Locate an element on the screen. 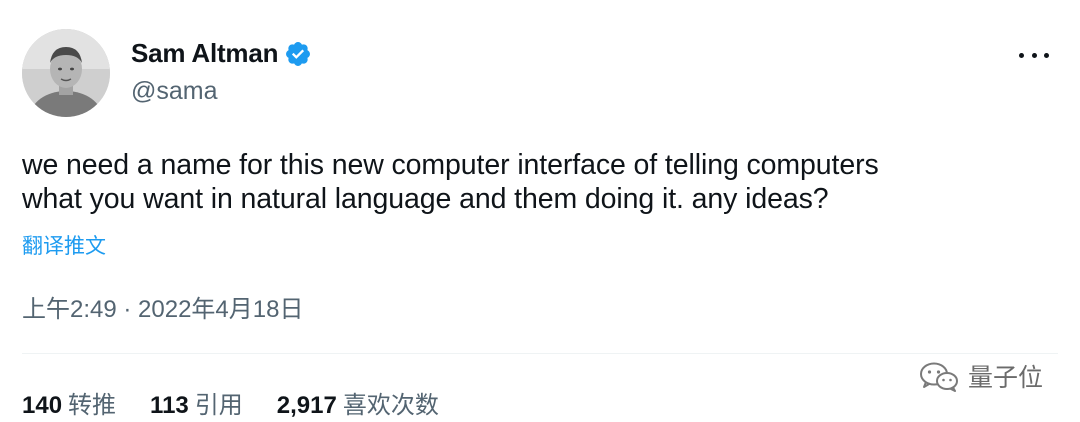 The image size is (1080, 422). verified-badge-icon is located at coordinates (298, 53).